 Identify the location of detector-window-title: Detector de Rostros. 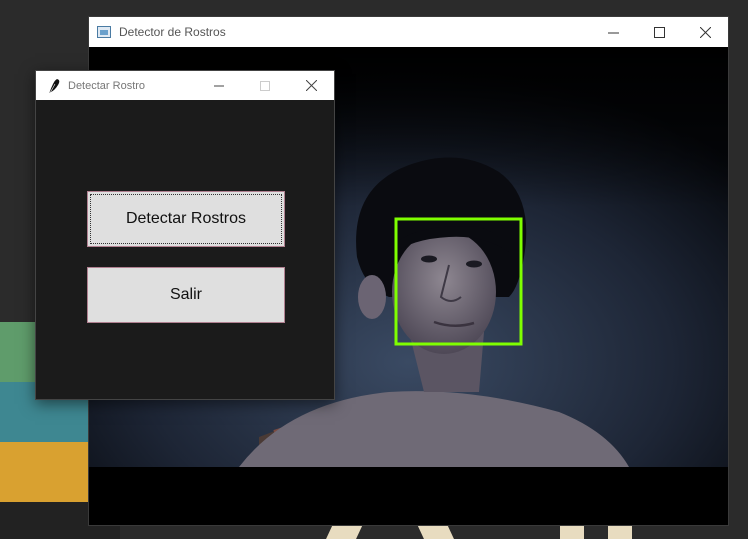
(172, 32).